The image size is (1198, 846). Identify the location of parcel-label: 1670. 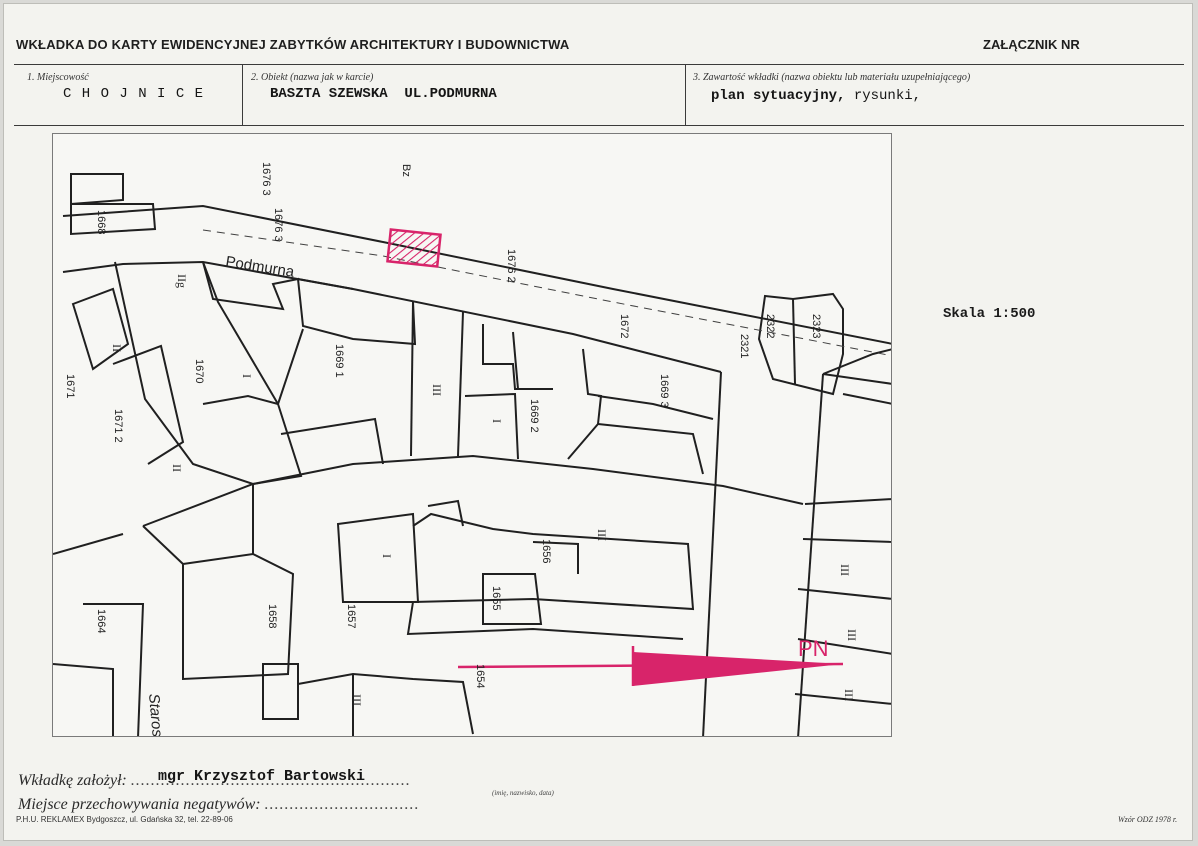
(199, 371).